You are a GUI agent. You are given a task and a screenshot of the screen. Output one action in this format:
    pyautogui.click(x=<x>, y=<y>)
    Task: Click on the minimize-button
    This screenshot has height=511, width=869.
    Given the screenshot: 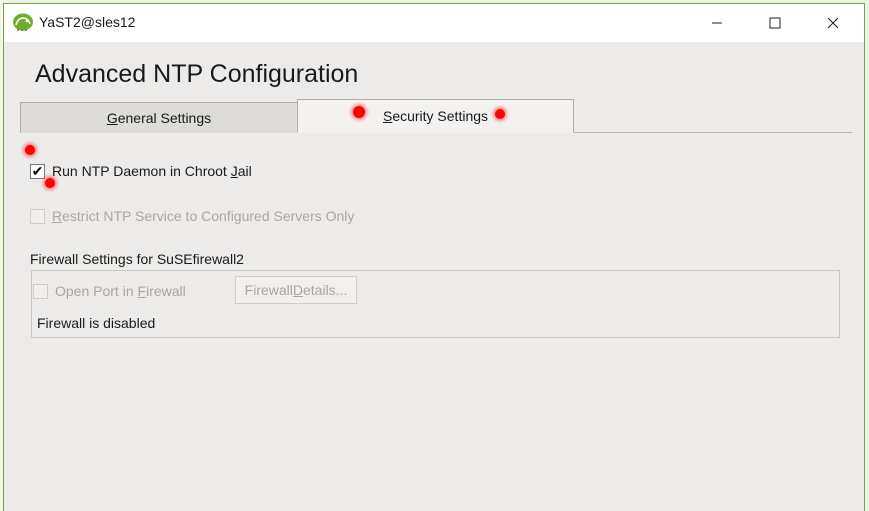 What is the action you would take?
    pyautogui.click(x=717, y=23)
    